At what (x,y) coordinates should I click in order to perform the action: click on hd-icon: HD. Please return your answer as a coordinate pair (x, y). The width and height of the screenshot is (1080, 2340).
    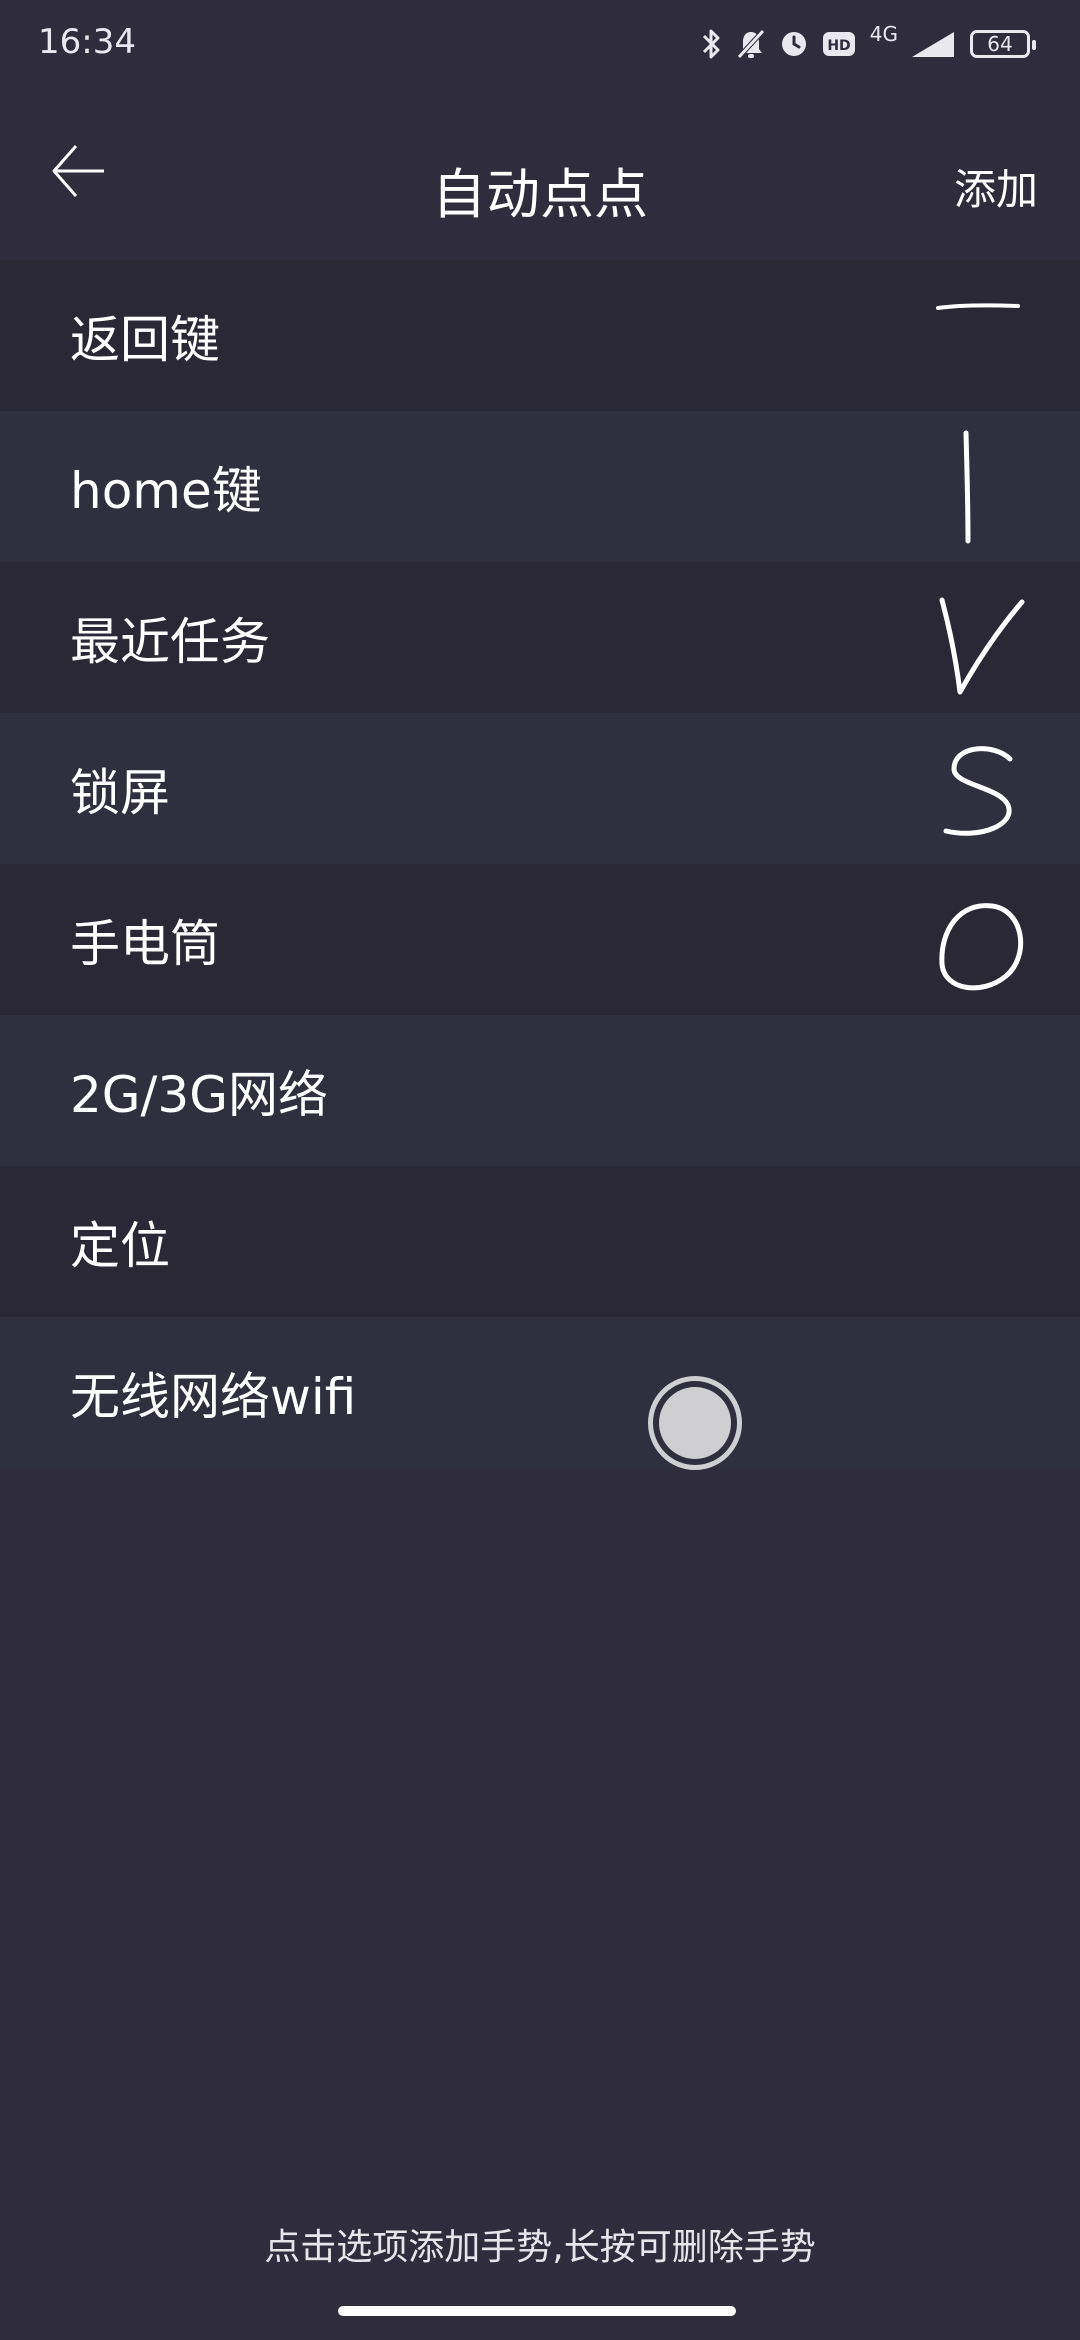
    Looking at the image, I should click on (839, 44).